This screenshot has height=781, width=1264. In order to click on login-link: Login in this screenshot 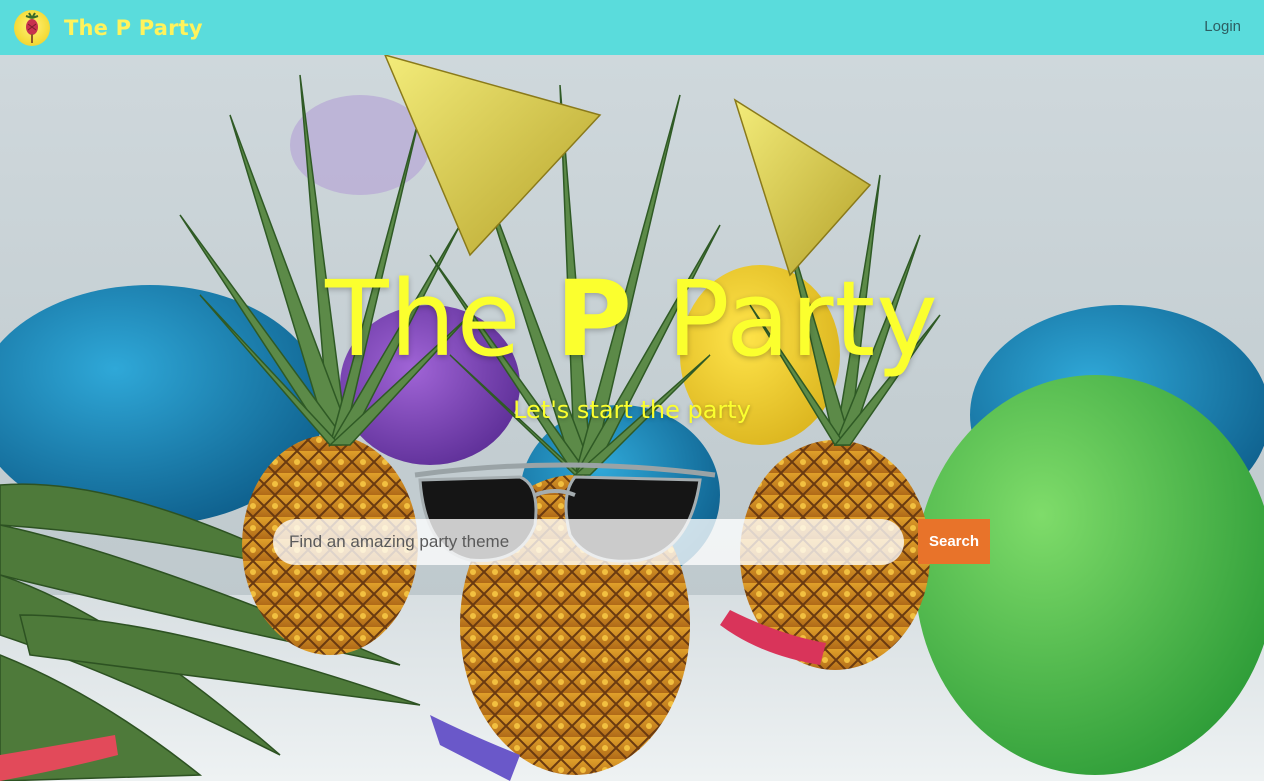, I will do `click(1222, 26)`.